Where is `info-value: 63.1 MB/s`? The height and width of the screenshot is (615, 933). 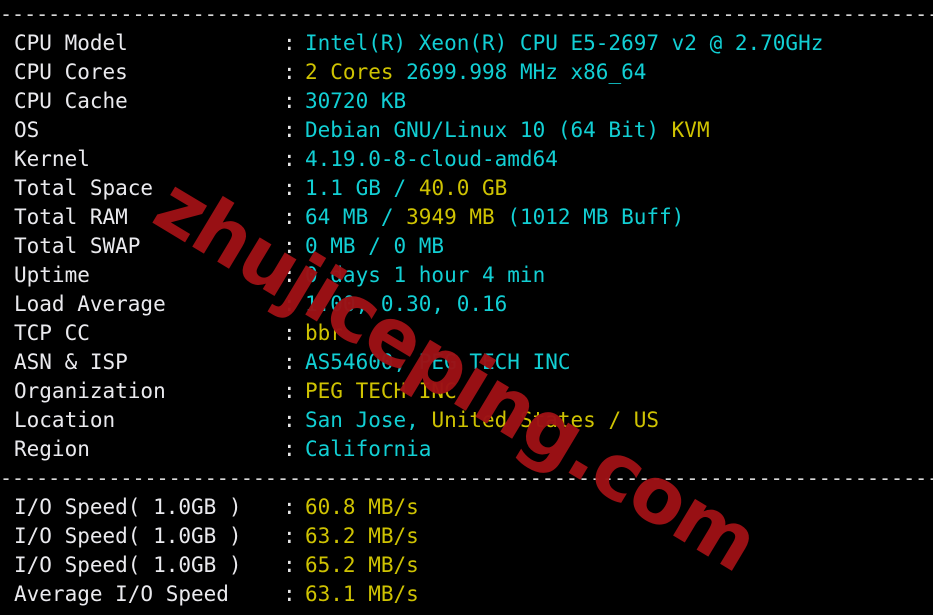
info-value: 63.1 MB/s is located at coordinates (362, 594).